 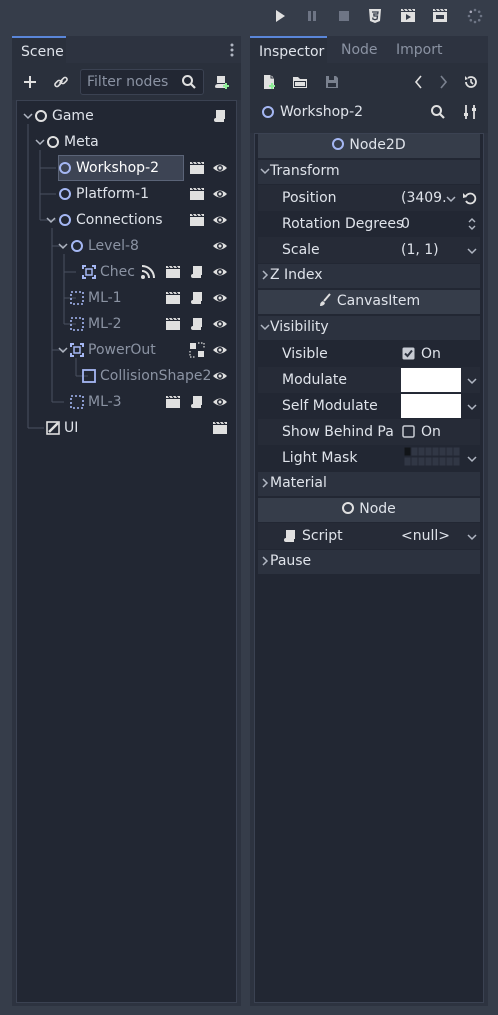 What do you see at coordinates (122, 350) in the screenshot?
I see `tree-item-label: PowerOut` at bounding box center [122, 350].